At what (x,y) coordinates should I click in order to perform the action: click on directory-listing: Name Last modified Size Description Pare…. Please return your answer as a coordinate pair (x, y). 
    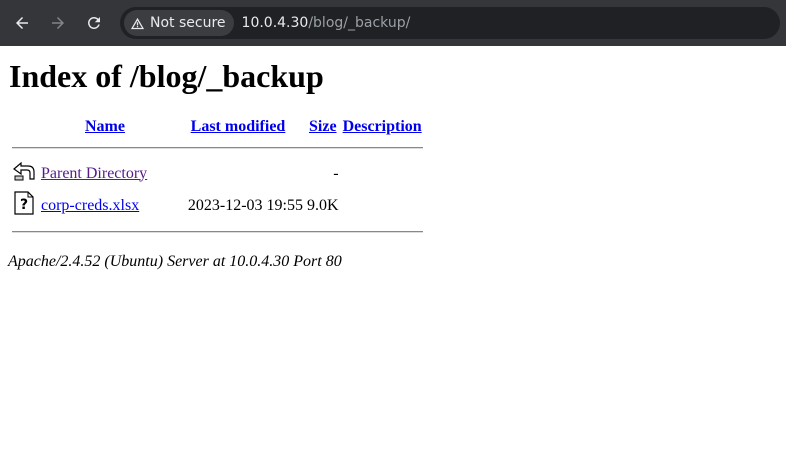
    Looking at the image, I should click on (217, 179).